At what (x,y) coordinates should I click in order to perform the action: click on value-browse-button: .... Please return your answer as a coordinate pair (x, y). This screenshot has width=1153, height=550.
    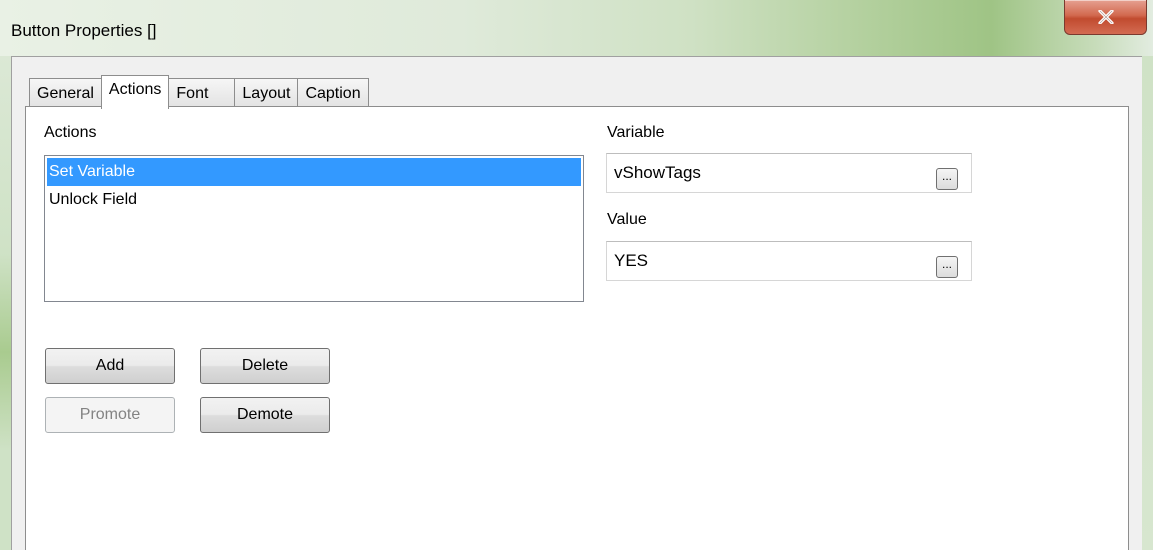
    Looking at the image, I should click on (947, 267).